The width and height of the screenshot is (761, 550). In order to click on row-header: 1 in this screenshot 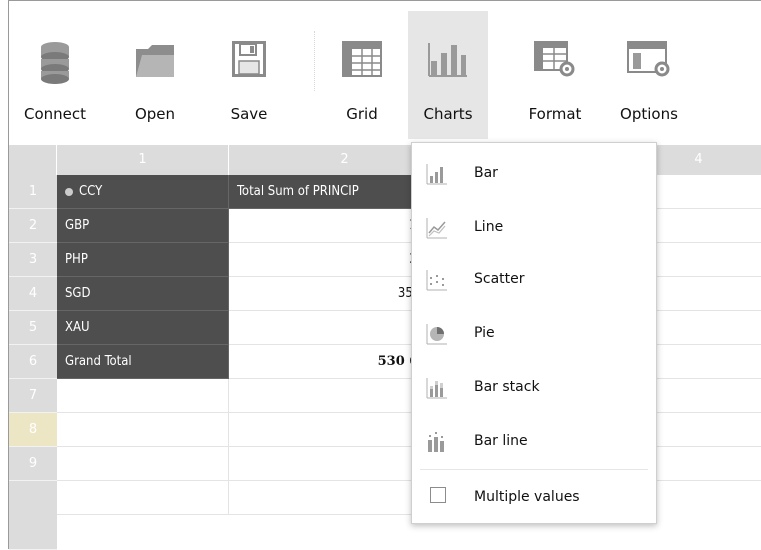, I will do `click(33, 192)`.